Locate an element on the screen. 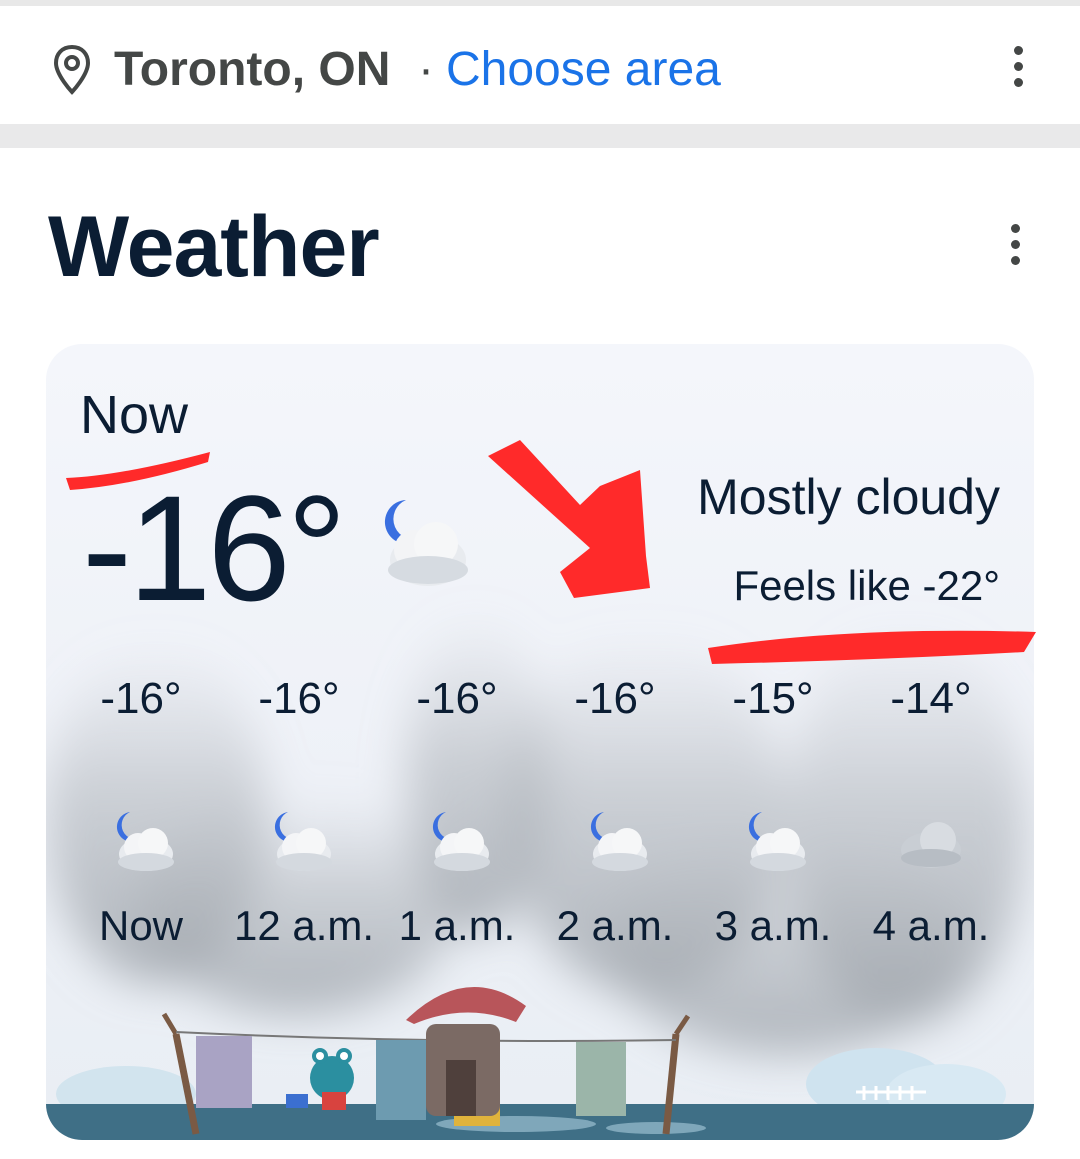  hourly-temperature: -14° is located at coordinates (931, 698).